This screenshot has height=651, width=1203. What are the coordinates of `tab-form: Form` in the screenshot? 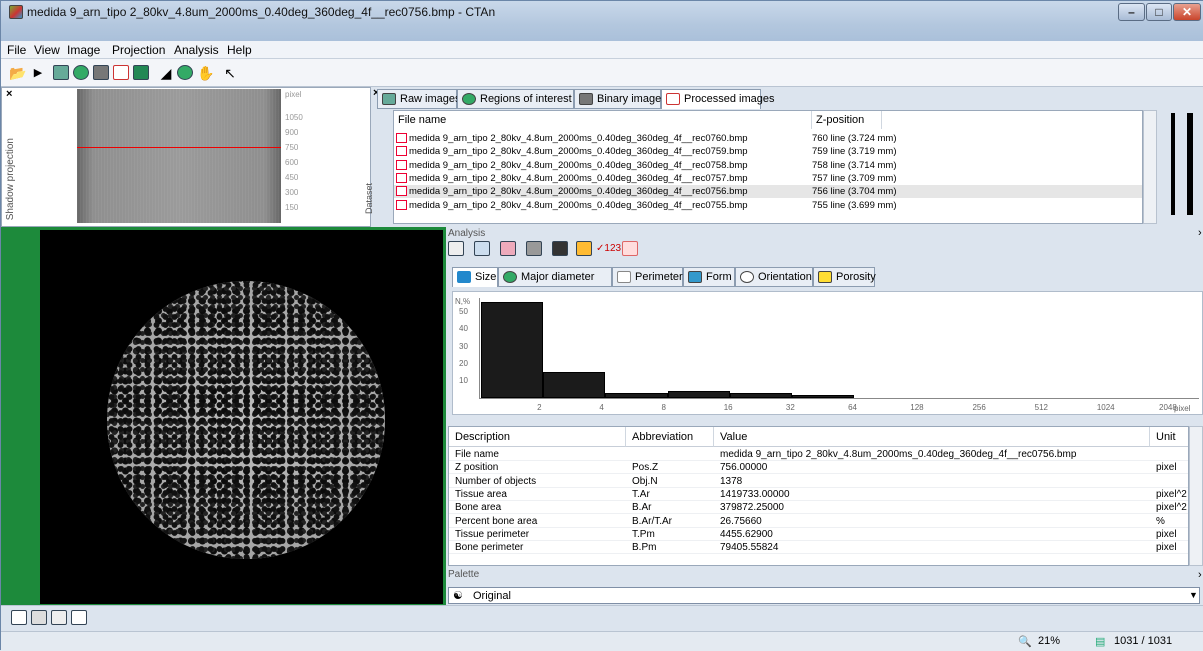 It's located at (709, 277).